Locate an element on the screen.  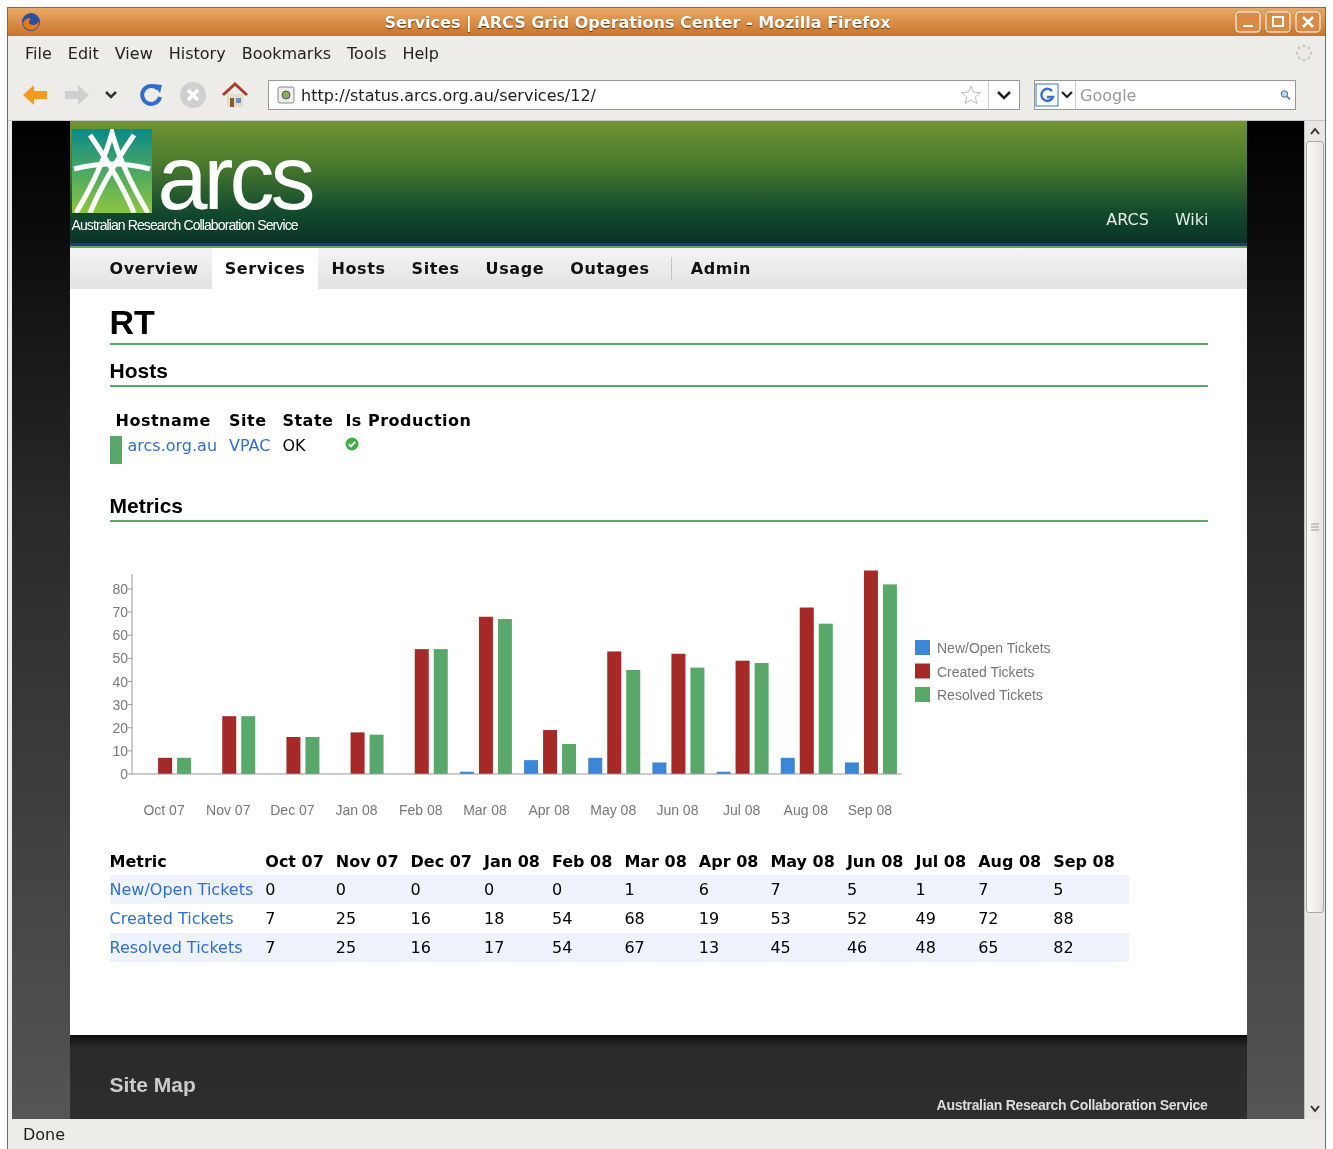
nav-tab: Admin is located at coordinates (721, 268).